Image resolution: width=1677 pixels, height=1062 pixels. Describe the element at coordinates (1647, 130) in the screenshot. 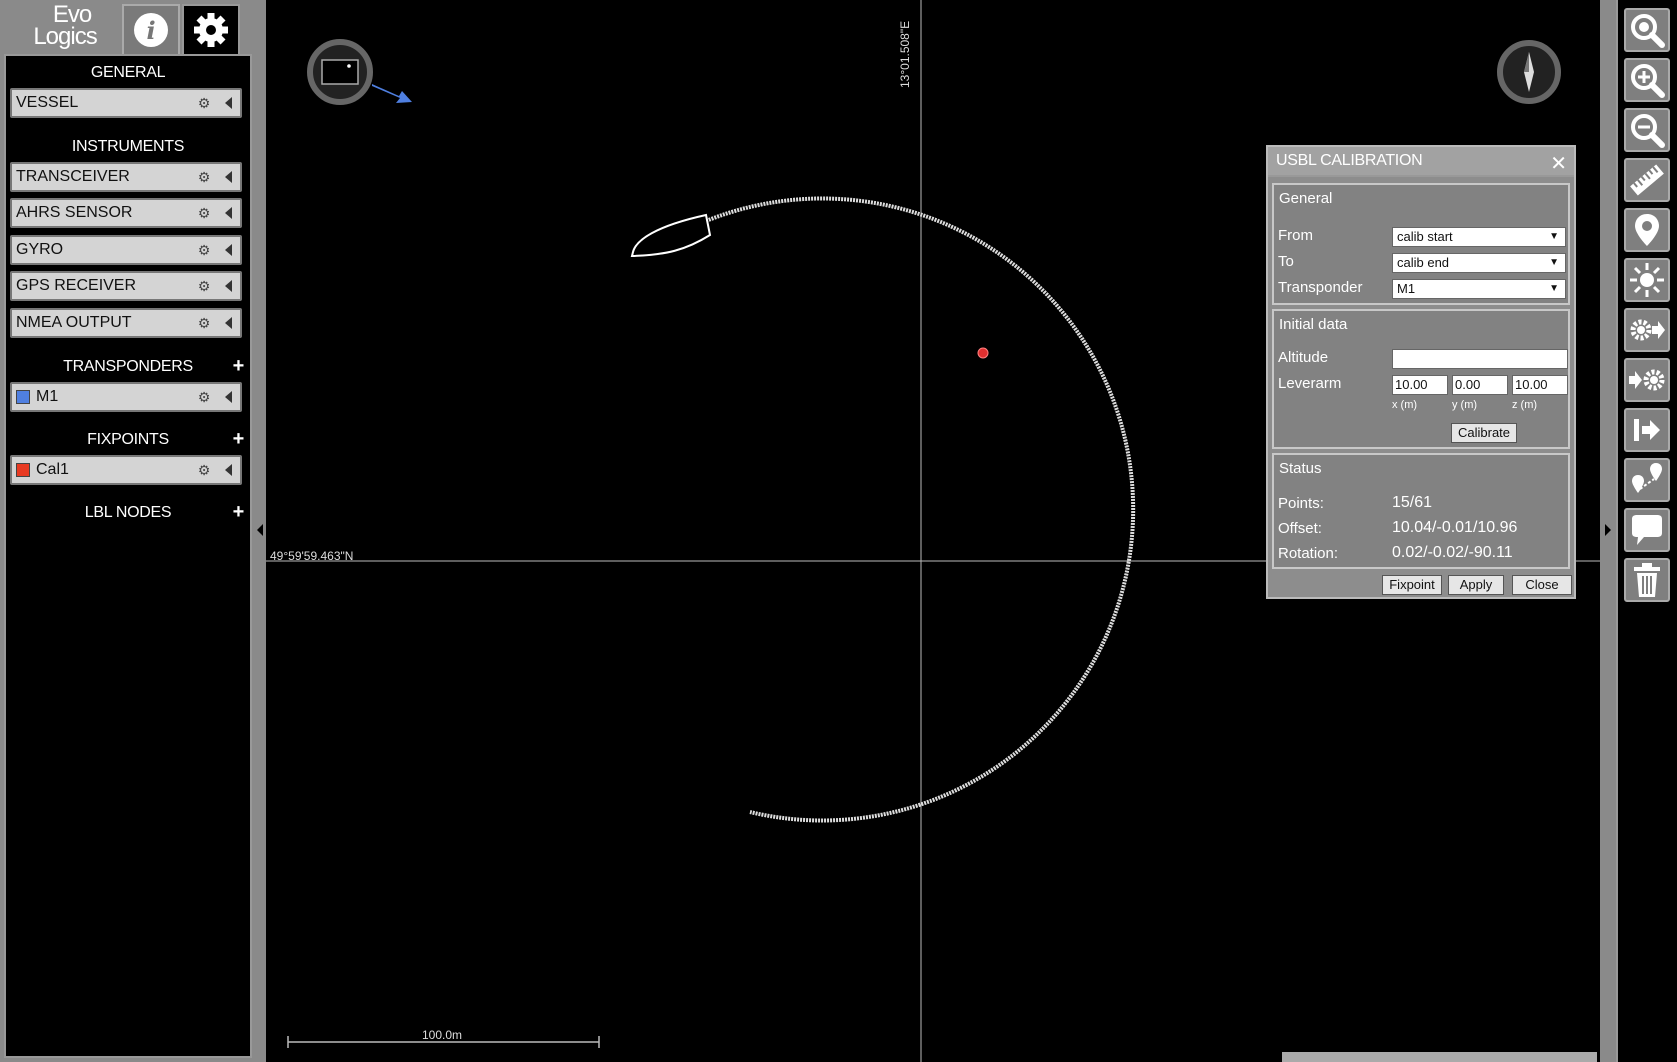

I see `zoom-out-button` at that location.